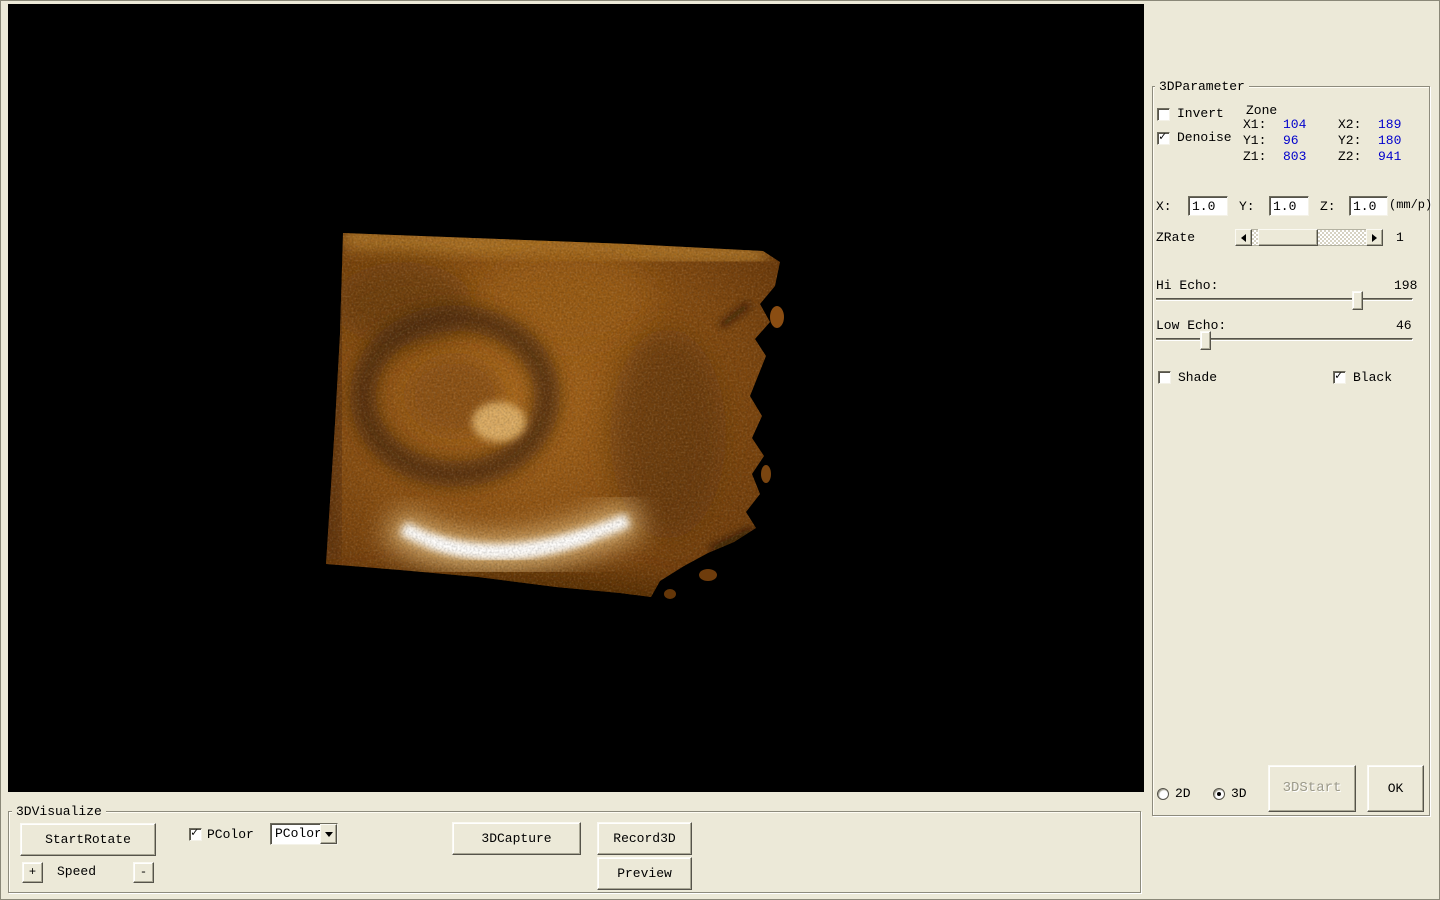  What do you see at coordinates (77, 871) in the screenshot?
I see `speed-label: Speed` at bounding box center [77, 871].